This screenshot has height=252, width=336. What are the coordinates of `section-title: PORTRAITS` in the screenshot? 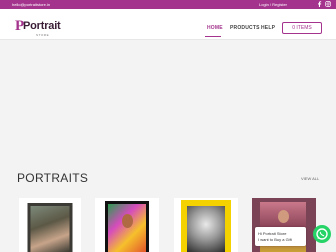 It's located at (53, 178).